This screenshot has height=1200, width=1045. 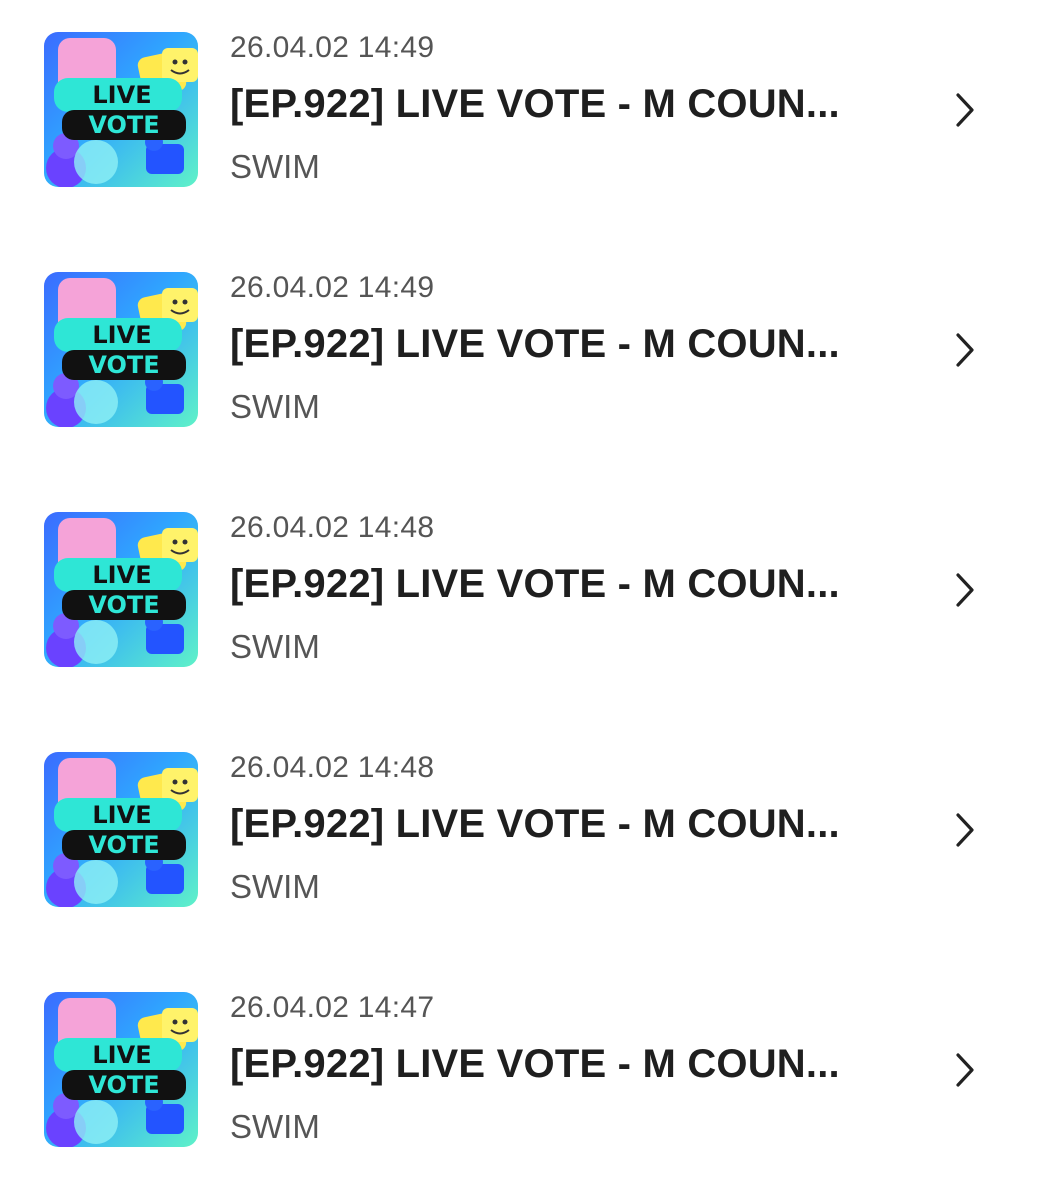 I want to click on item-date: 26.04.02 14:47, so click(x=332, y=1007).